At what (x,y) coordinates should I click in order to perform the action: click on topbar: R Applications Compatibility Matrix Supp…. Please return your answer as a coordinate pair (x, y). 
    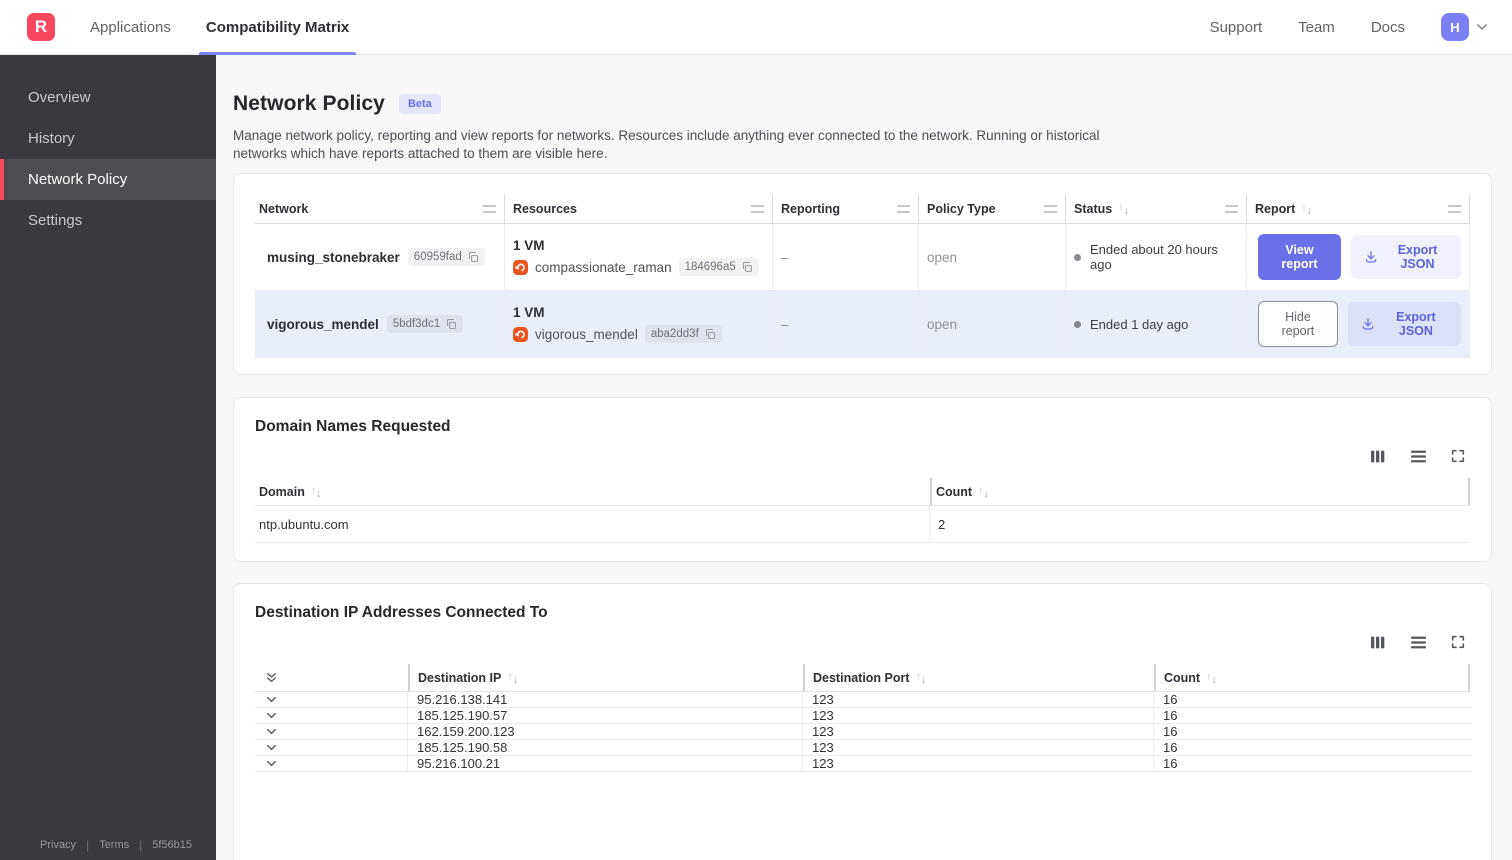
    Looking at the image, I should click on (756, 27).